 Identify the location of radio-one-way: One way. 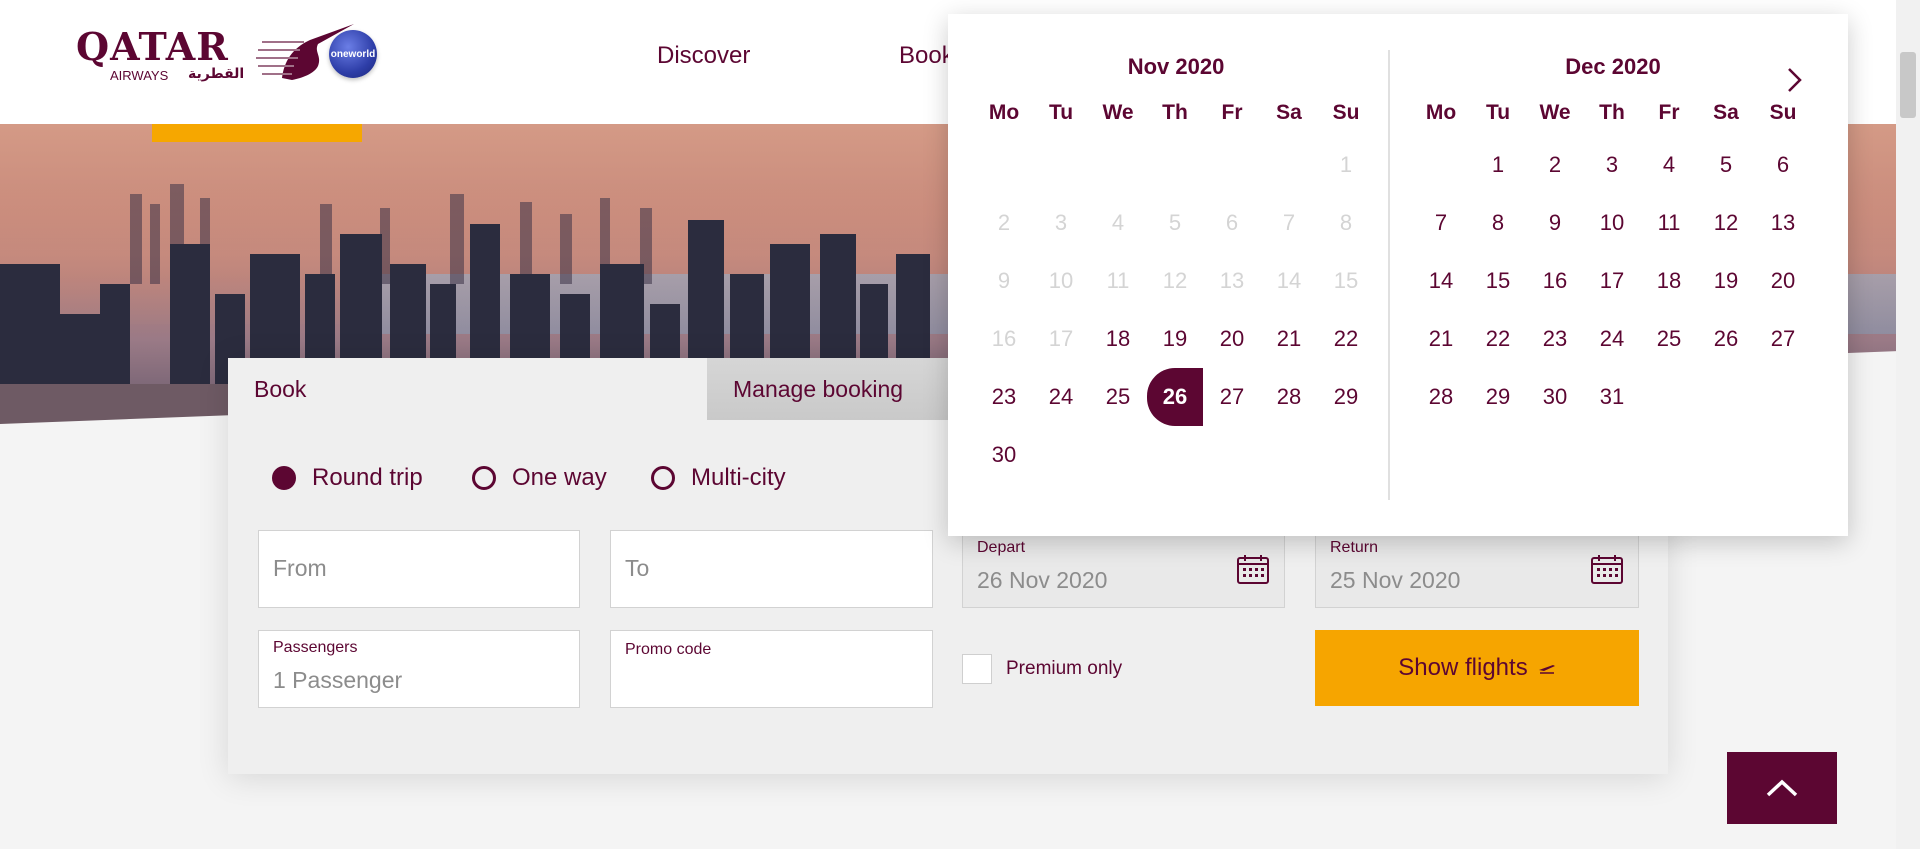
(539, 478).